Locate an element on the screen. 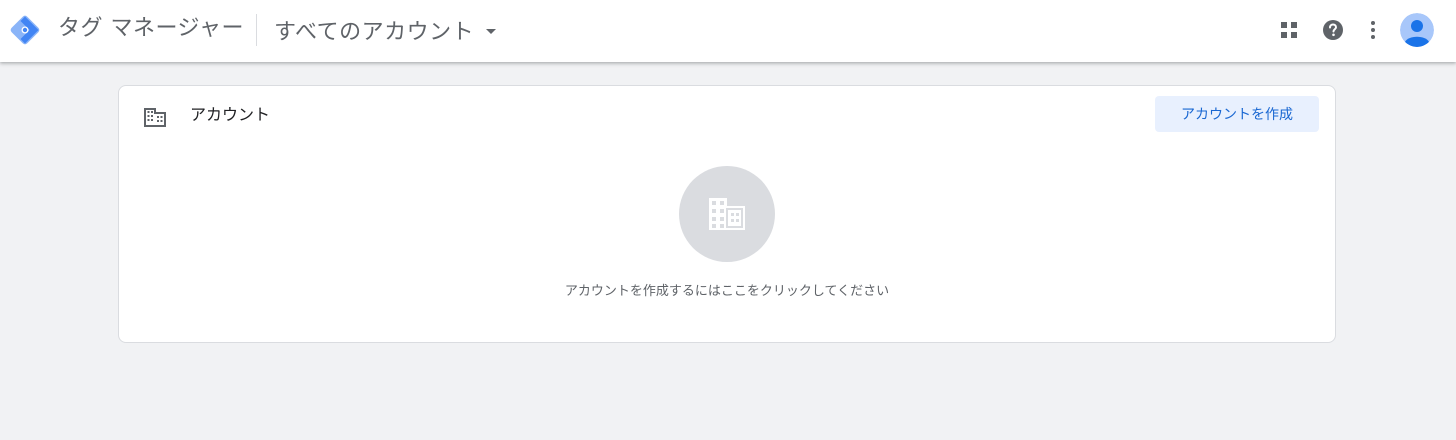 The height and width of the screenshot is (440, 1456). account-selector: すべてのアカウント is located at coordinates (385, 30).